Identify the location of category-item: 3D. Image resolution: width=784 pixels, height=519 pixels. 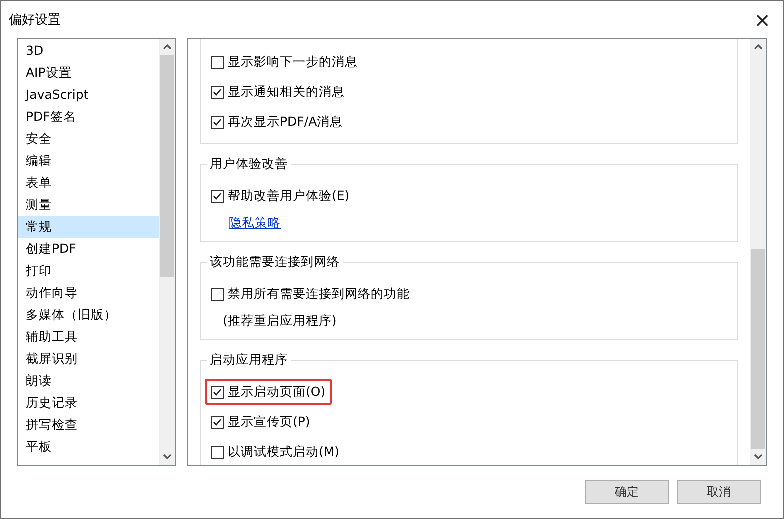
(88, 51).